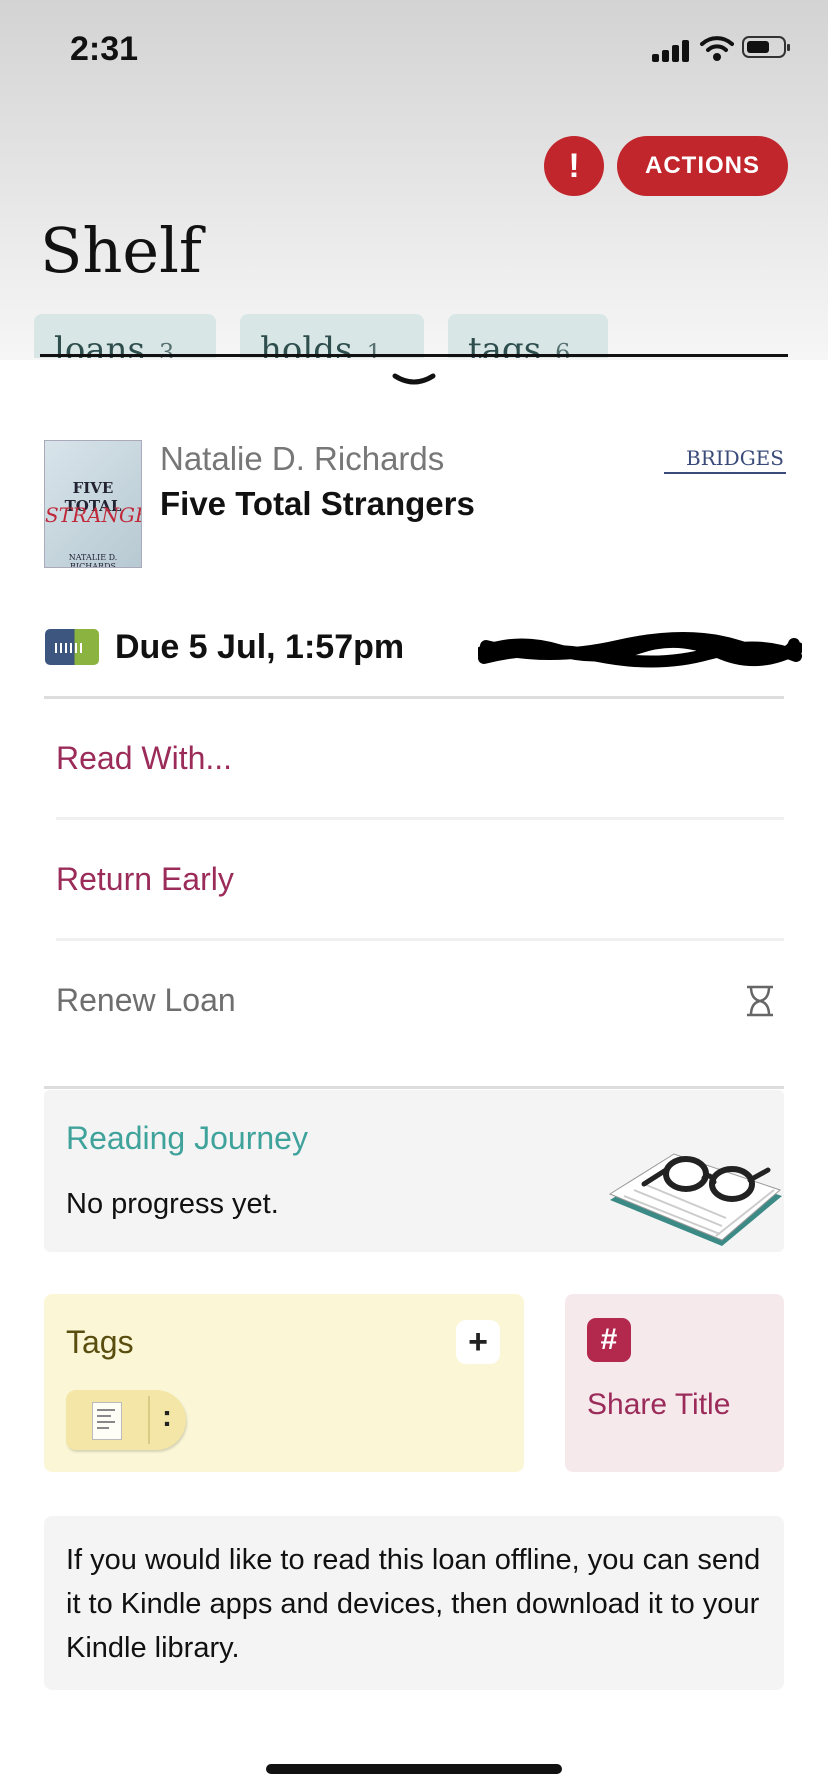  I want to click on tab-holds: holds 1, so click(332, 336).